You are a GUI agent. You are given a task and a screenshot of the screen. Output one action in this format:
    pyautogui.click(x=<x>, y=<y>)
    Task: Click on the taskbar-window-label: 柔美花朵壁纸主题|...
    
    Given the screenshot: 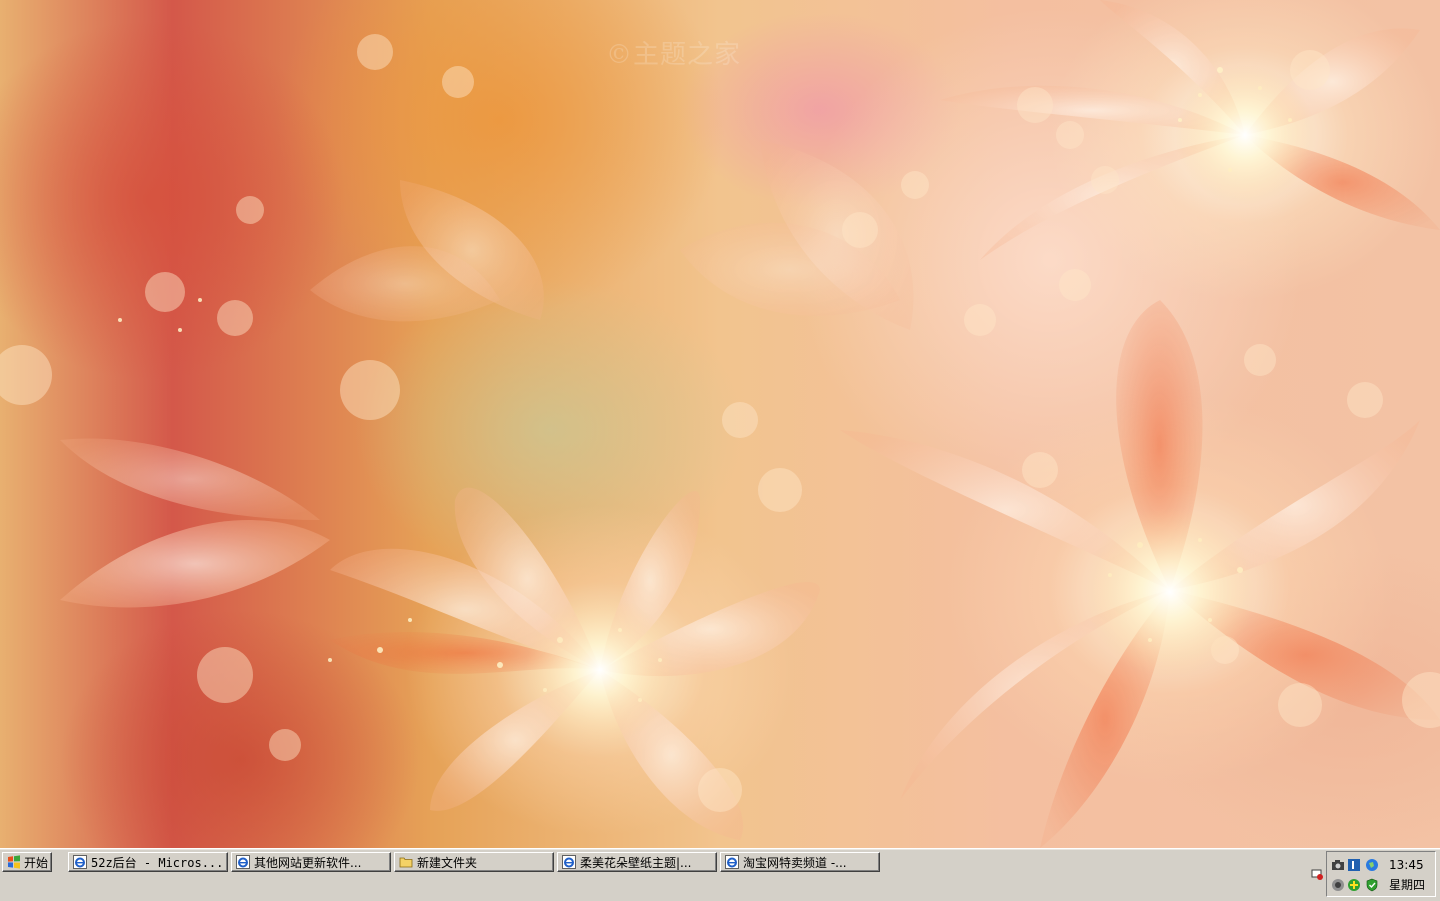 What is the action you would take?
    pyautogui.click(x=636, y=862)
    